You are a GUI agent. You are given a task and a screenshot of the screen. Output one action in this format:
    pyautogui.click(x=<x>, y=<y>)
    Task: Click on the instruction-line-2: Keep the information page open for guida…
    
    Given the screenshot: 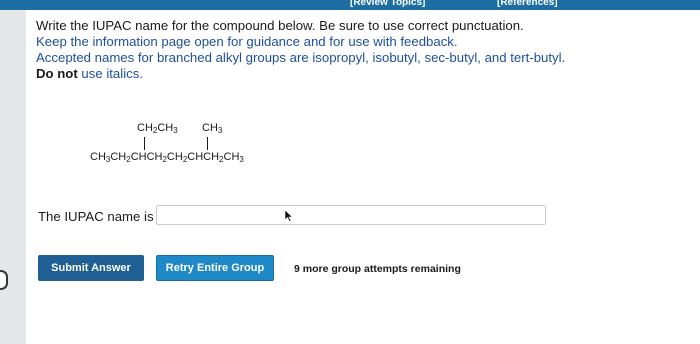 What is the action you would take?
    pyautogui.click(x=247, y=41)
    